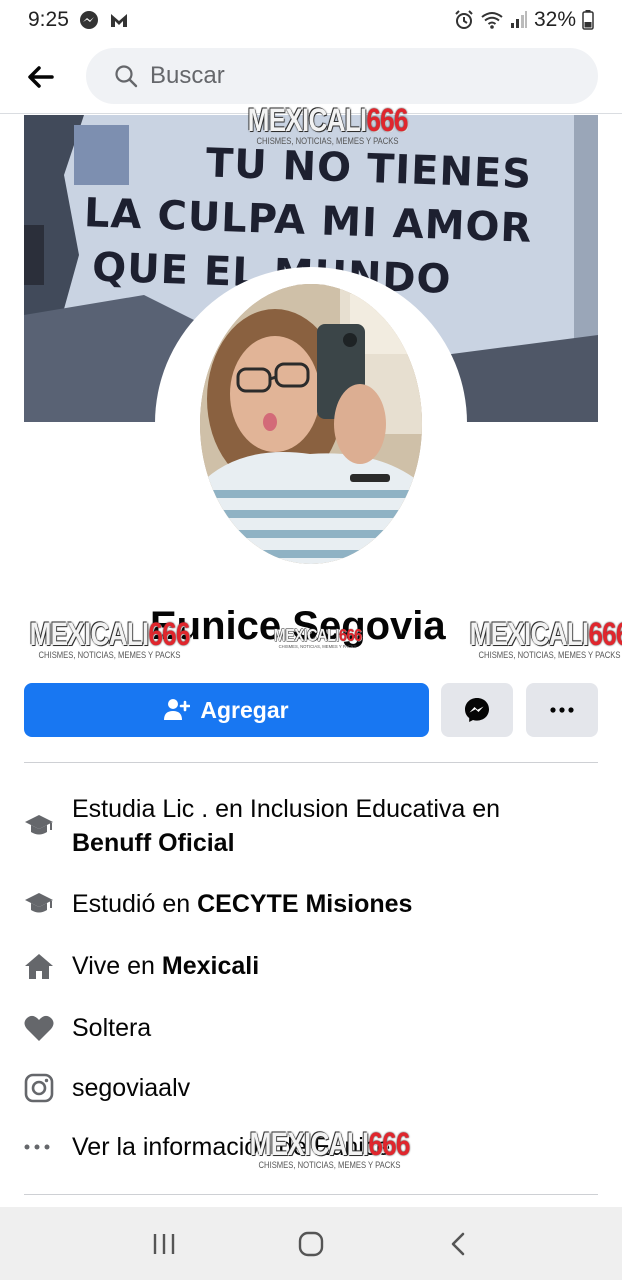  Describe the element at coordinates (126, 76) in the screenshot. I see `search-icon` at that location.